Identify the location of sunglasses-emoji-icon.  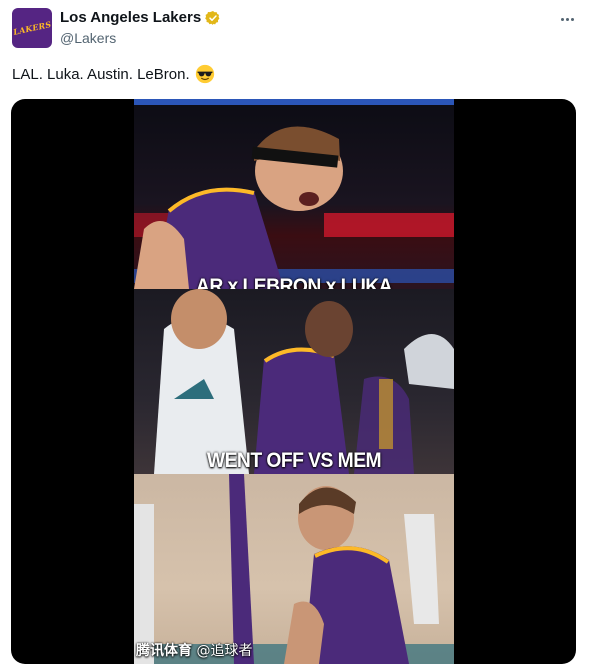
(204, 74).